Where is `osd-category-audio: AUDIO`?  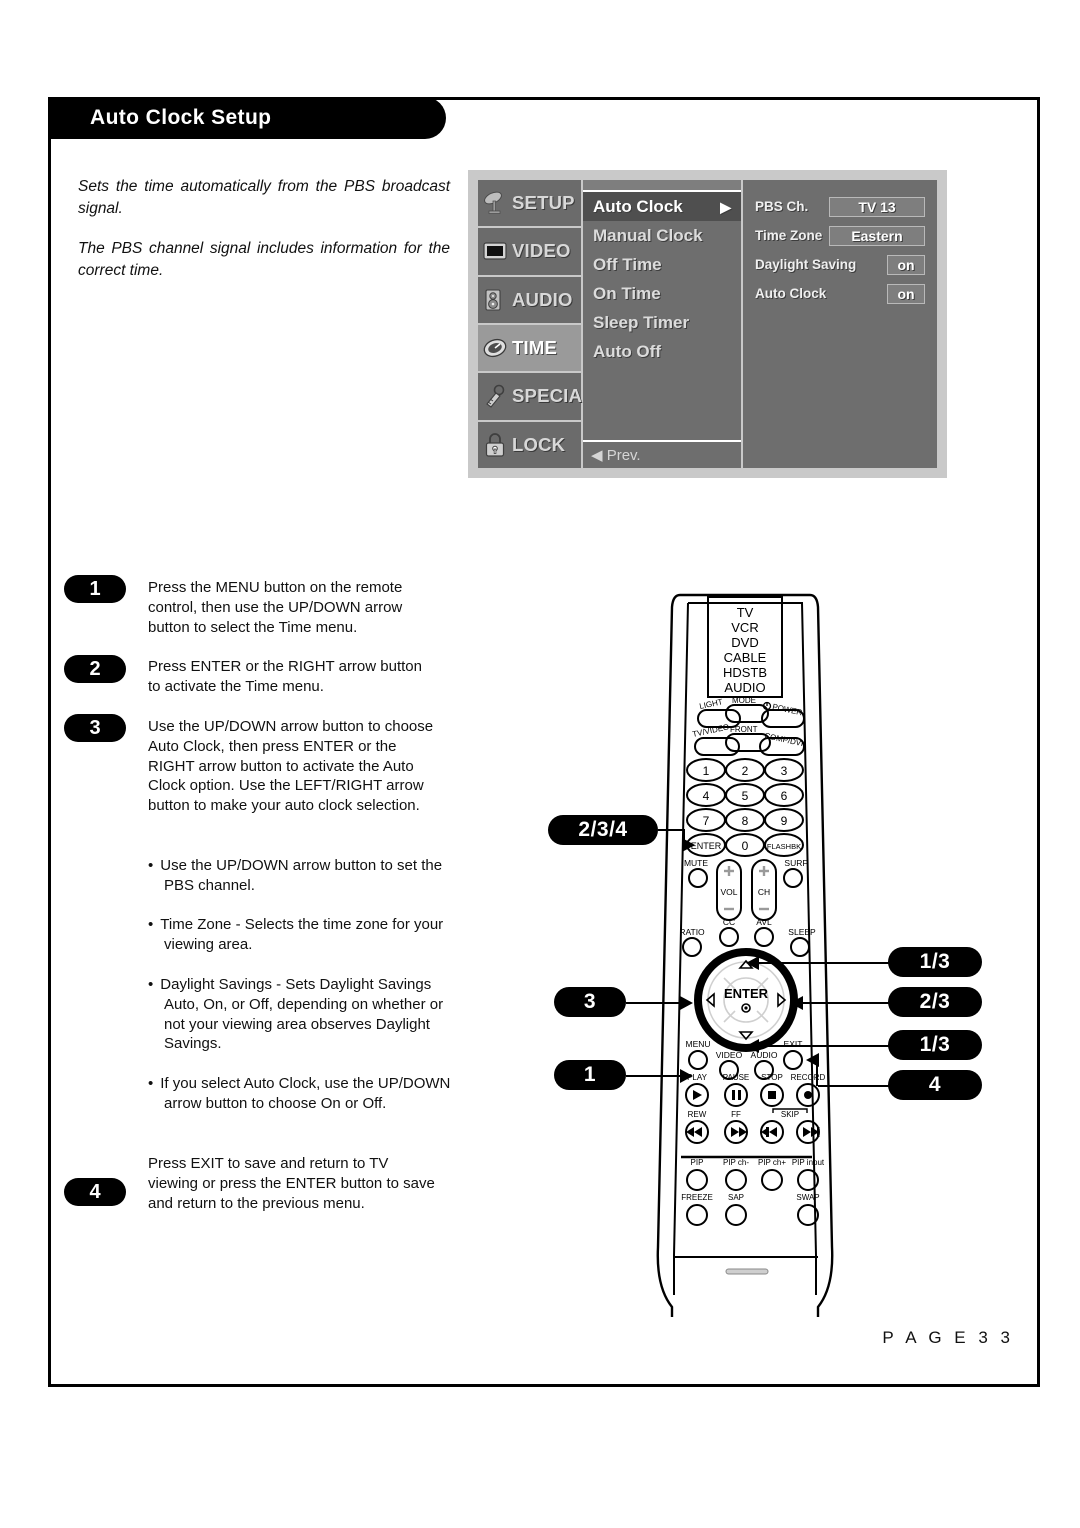 osd-category-audio: AUDIO is located at coordinates (529, 300).